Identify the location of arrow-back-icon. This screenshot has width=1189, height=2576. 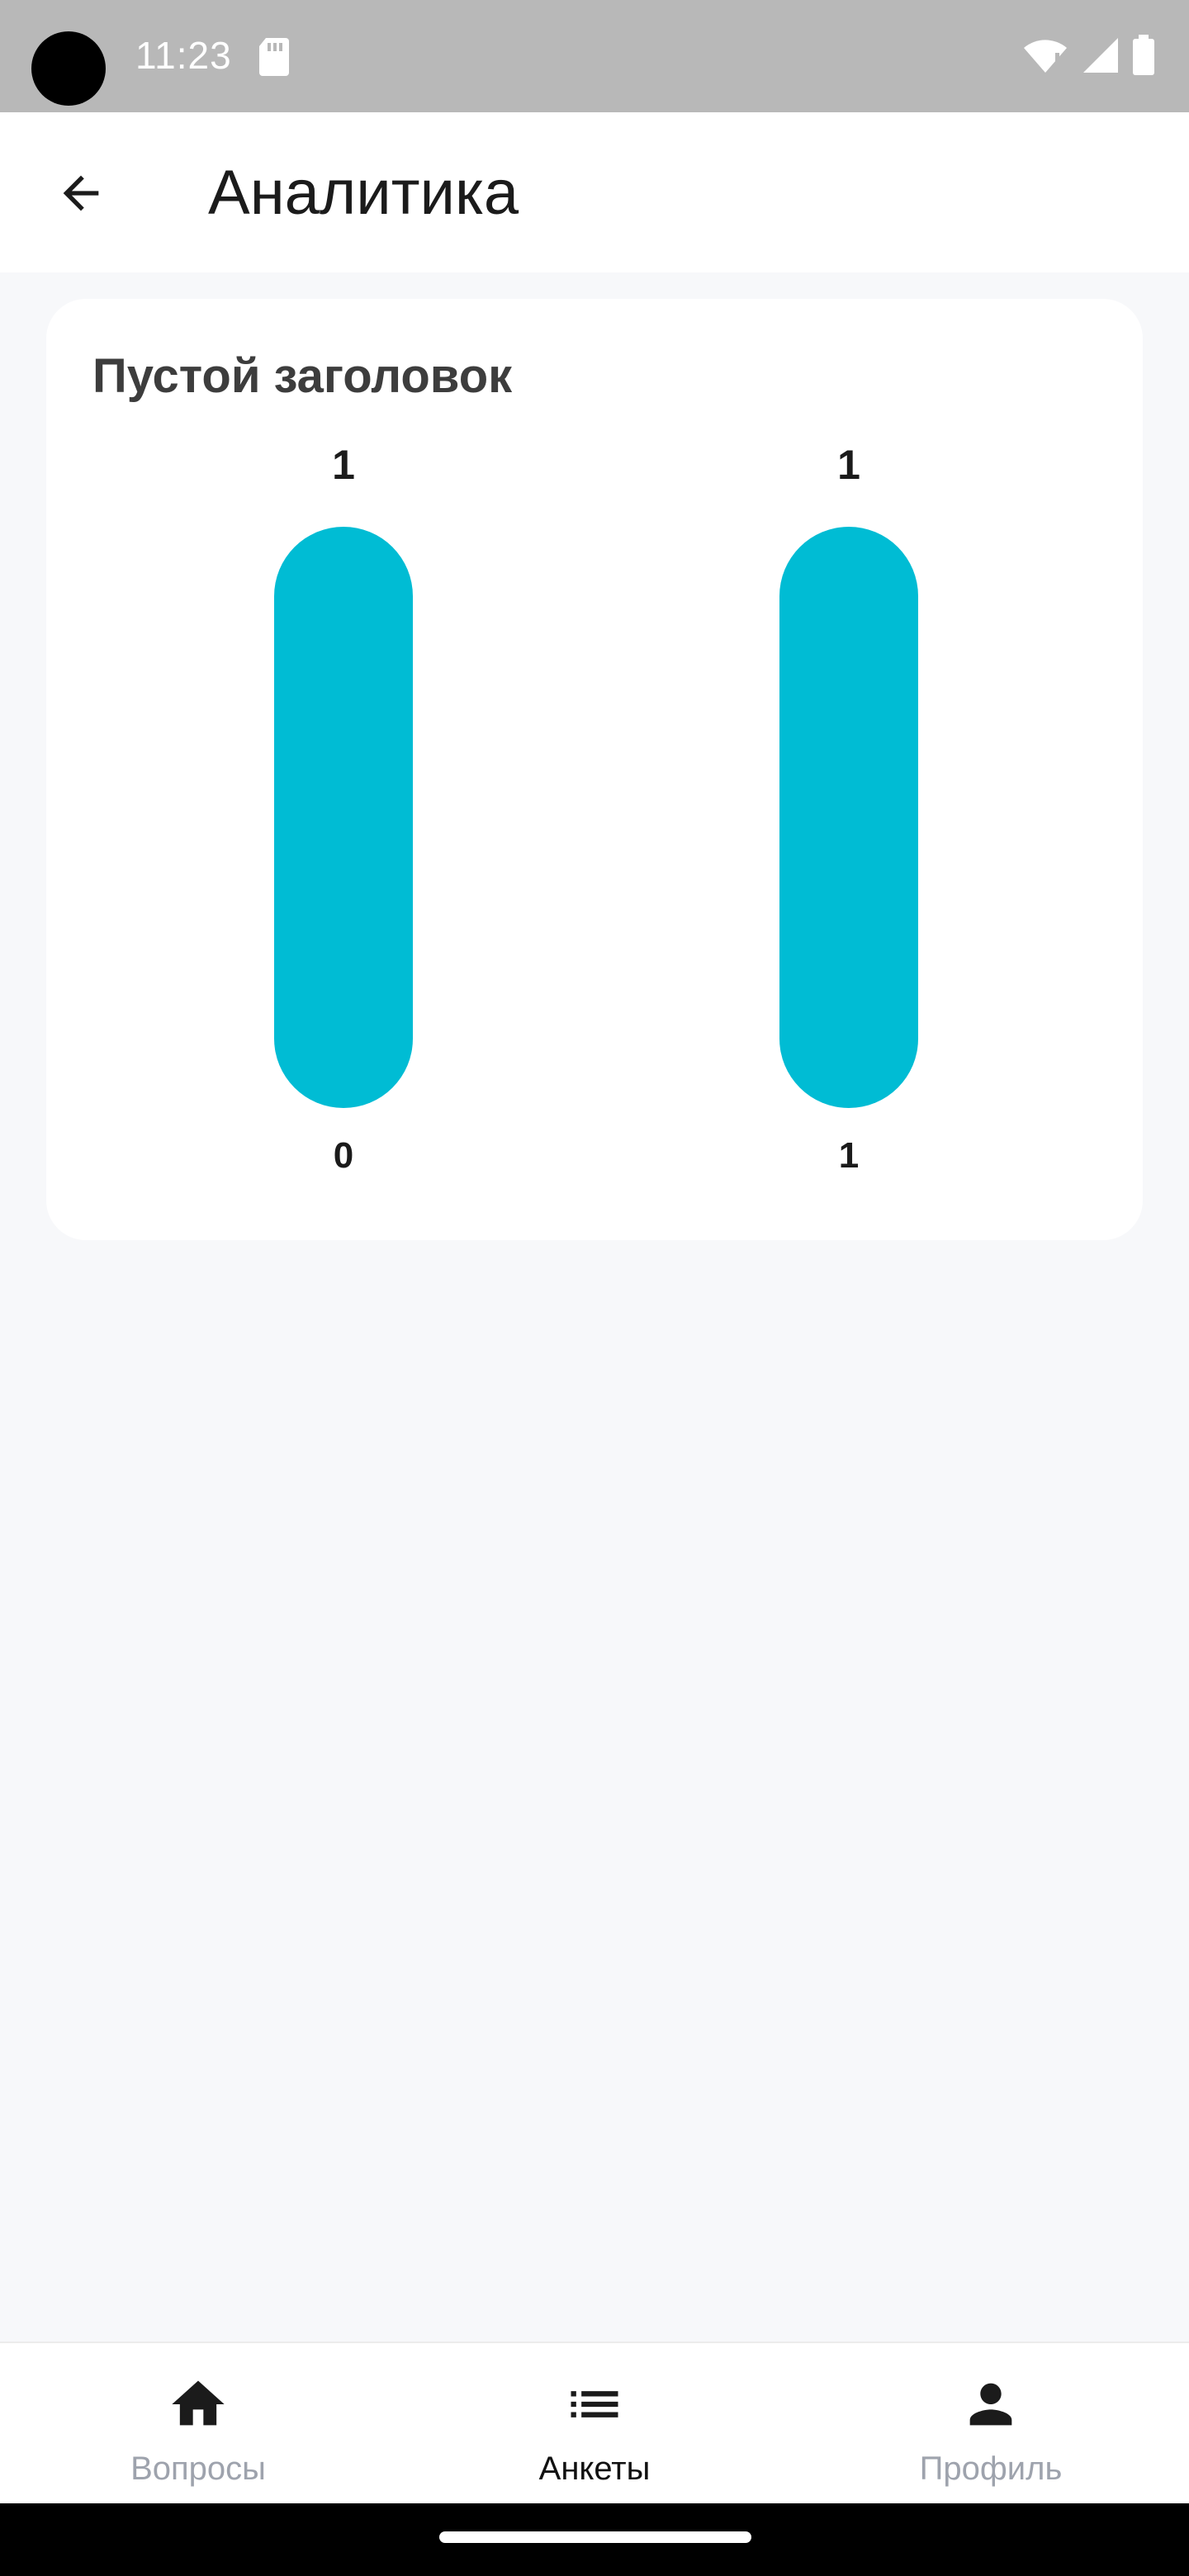
(81, 193).